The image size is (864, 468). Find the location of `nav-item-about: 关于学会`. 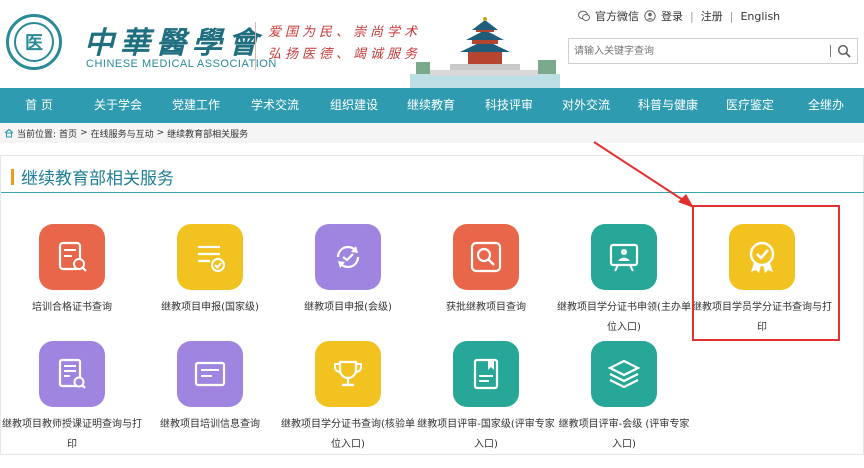

nav-item-about: 关于学会 is located at coordinates (118, 105).